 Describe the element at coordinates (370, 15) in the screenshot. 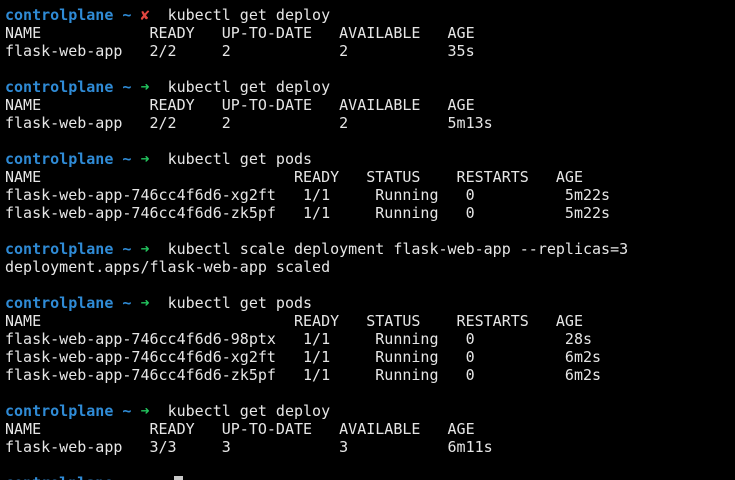

I see `prompt-line: controlplane ~ ✘ kubectl get deploy` at that location.